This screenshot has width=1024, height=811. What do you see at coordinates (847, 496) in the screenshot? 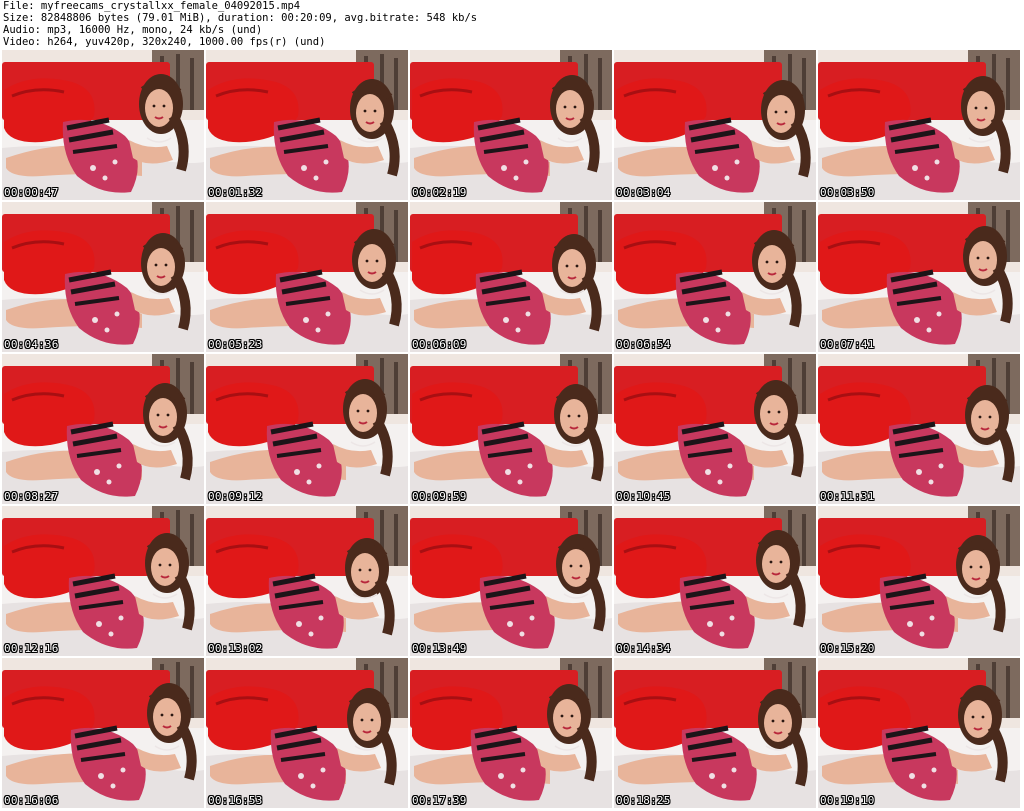
I see `frame-timestamp: 00:11:31` at bounding box center [847, 496].